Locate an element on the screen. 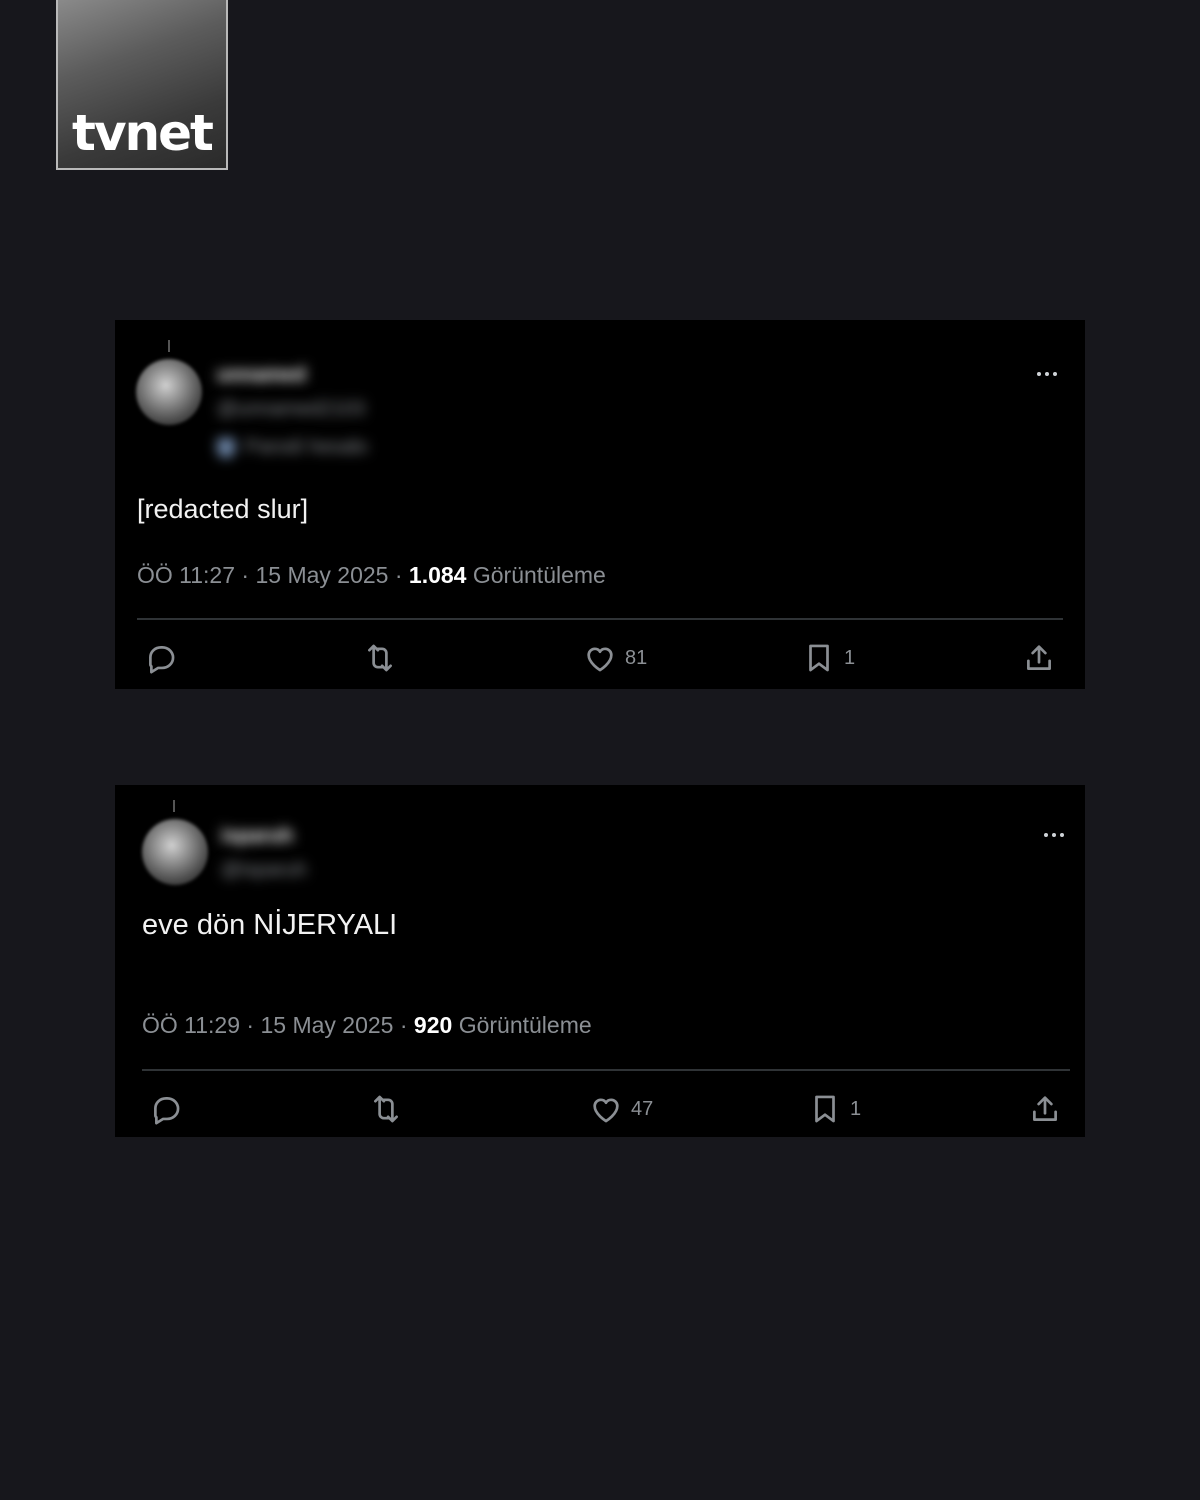  like-button: 81 is located at coordinates (615, 658).